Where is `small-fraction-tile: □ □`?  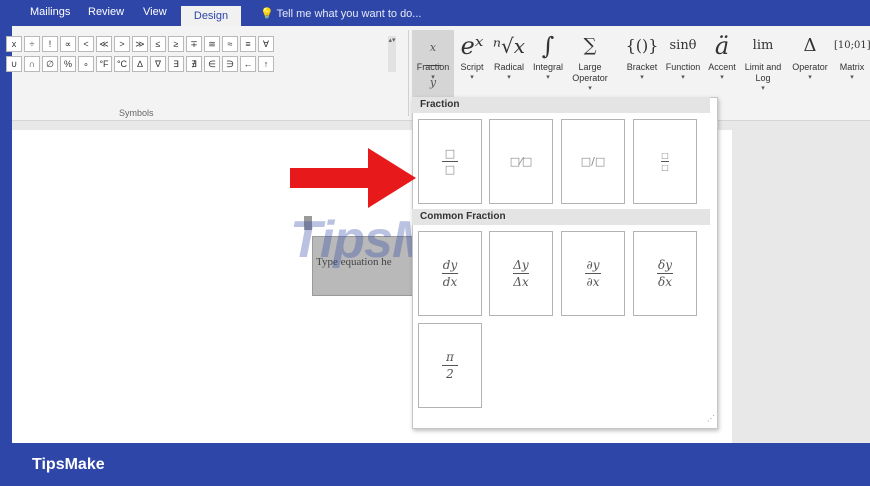
small-fraction-tile: □ □ is located at coordinates (665, 161).